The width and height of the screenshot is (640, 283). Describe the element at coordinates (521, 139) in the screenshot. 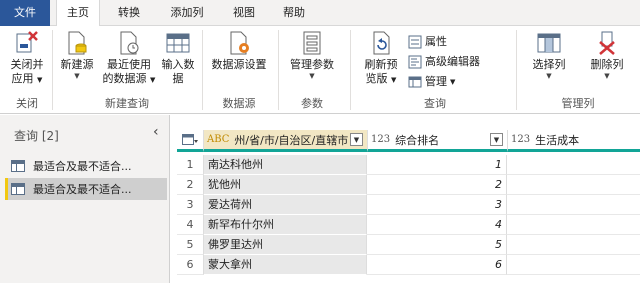

I see `number-type-icon: 123` at that location.